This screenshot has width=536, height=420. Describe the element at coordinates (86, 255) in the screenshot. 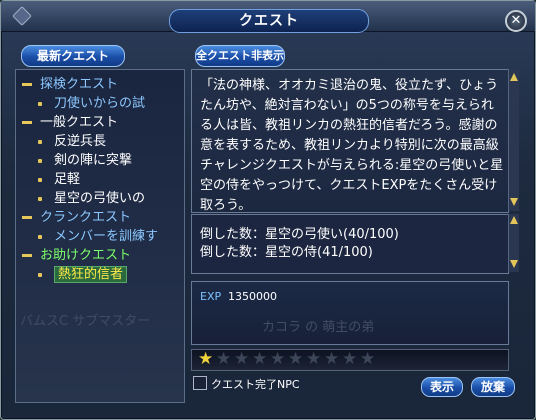

I see `quest-label: お助けクエスト` at that location.